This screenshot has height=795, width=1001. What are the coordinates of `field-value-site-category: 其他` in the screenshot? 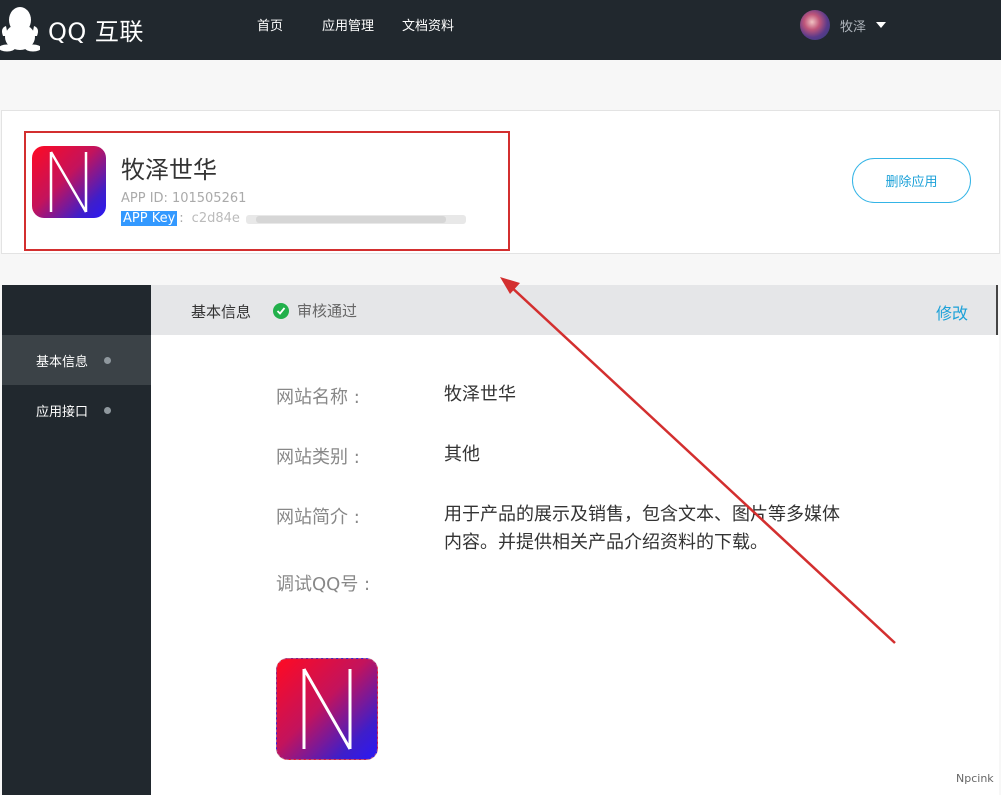 It's located at (462, 454).